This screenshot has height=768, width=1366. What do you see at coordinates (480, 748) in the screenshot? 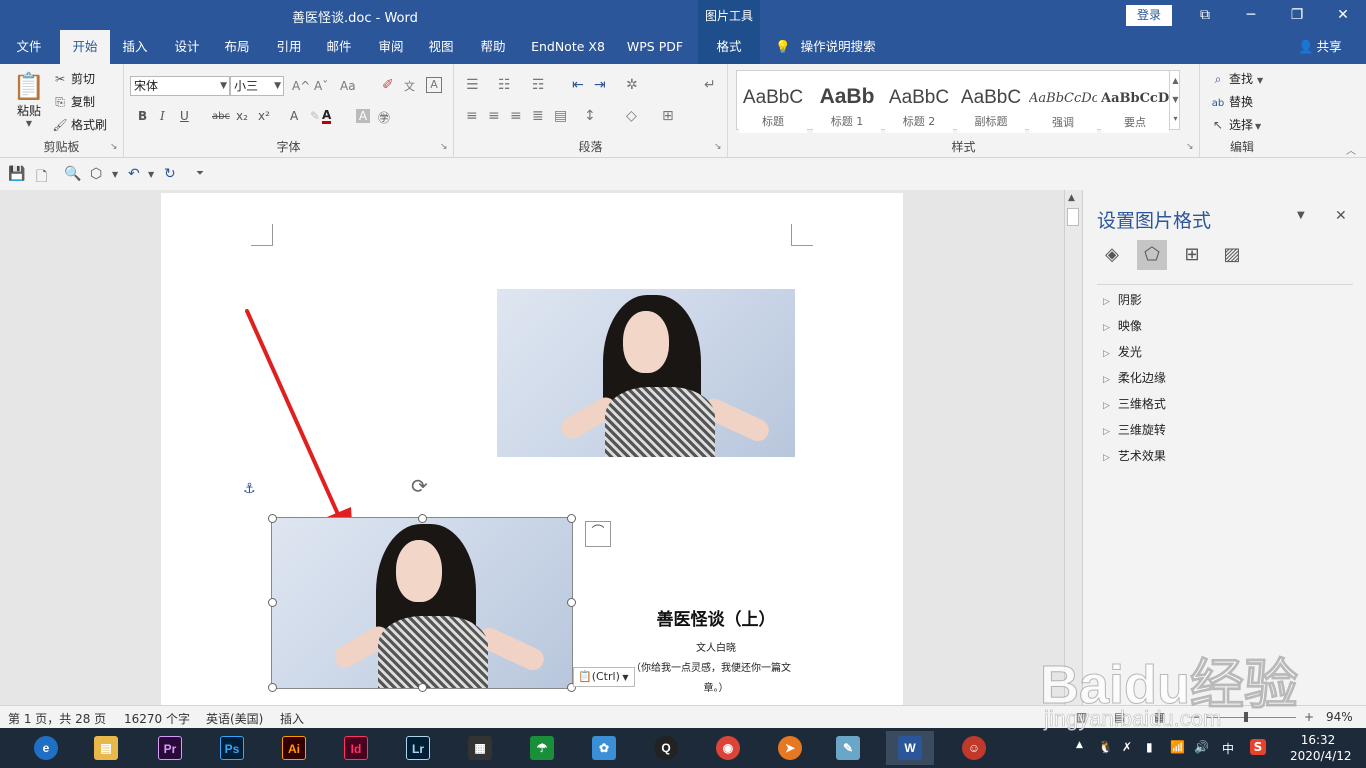
I see `taskbar-app-video-editor: ▦` at bounding box center [480, 748].